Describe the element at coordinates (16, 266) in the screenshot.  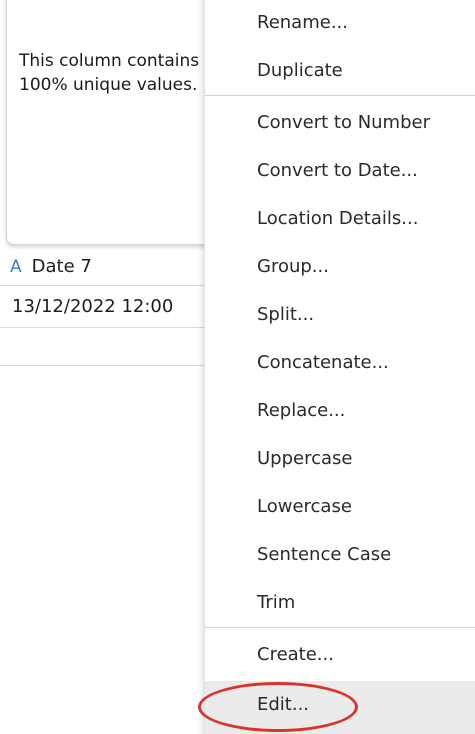
I see `text-type-icon: A` at that location.